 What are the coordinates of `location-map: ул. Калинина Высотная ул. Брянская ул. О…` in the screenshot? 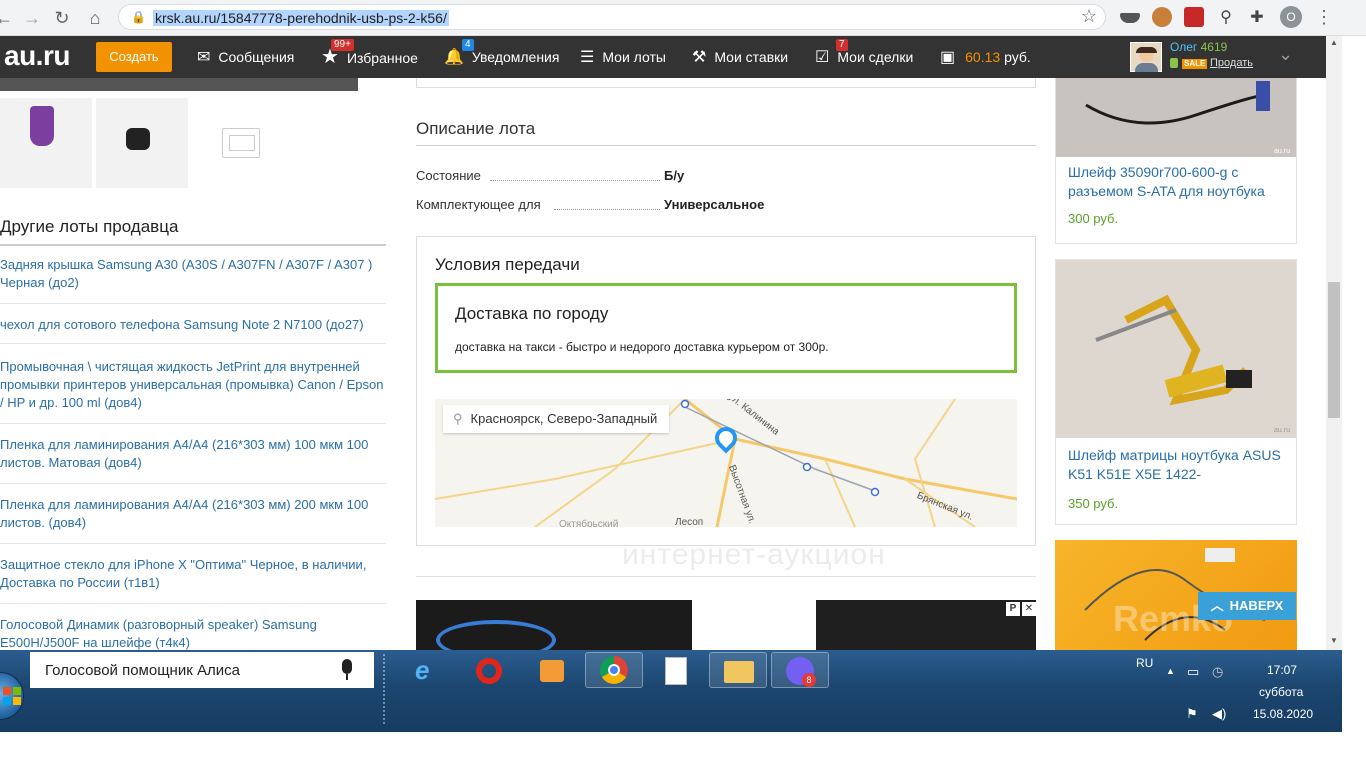 It's located at (726, 463).